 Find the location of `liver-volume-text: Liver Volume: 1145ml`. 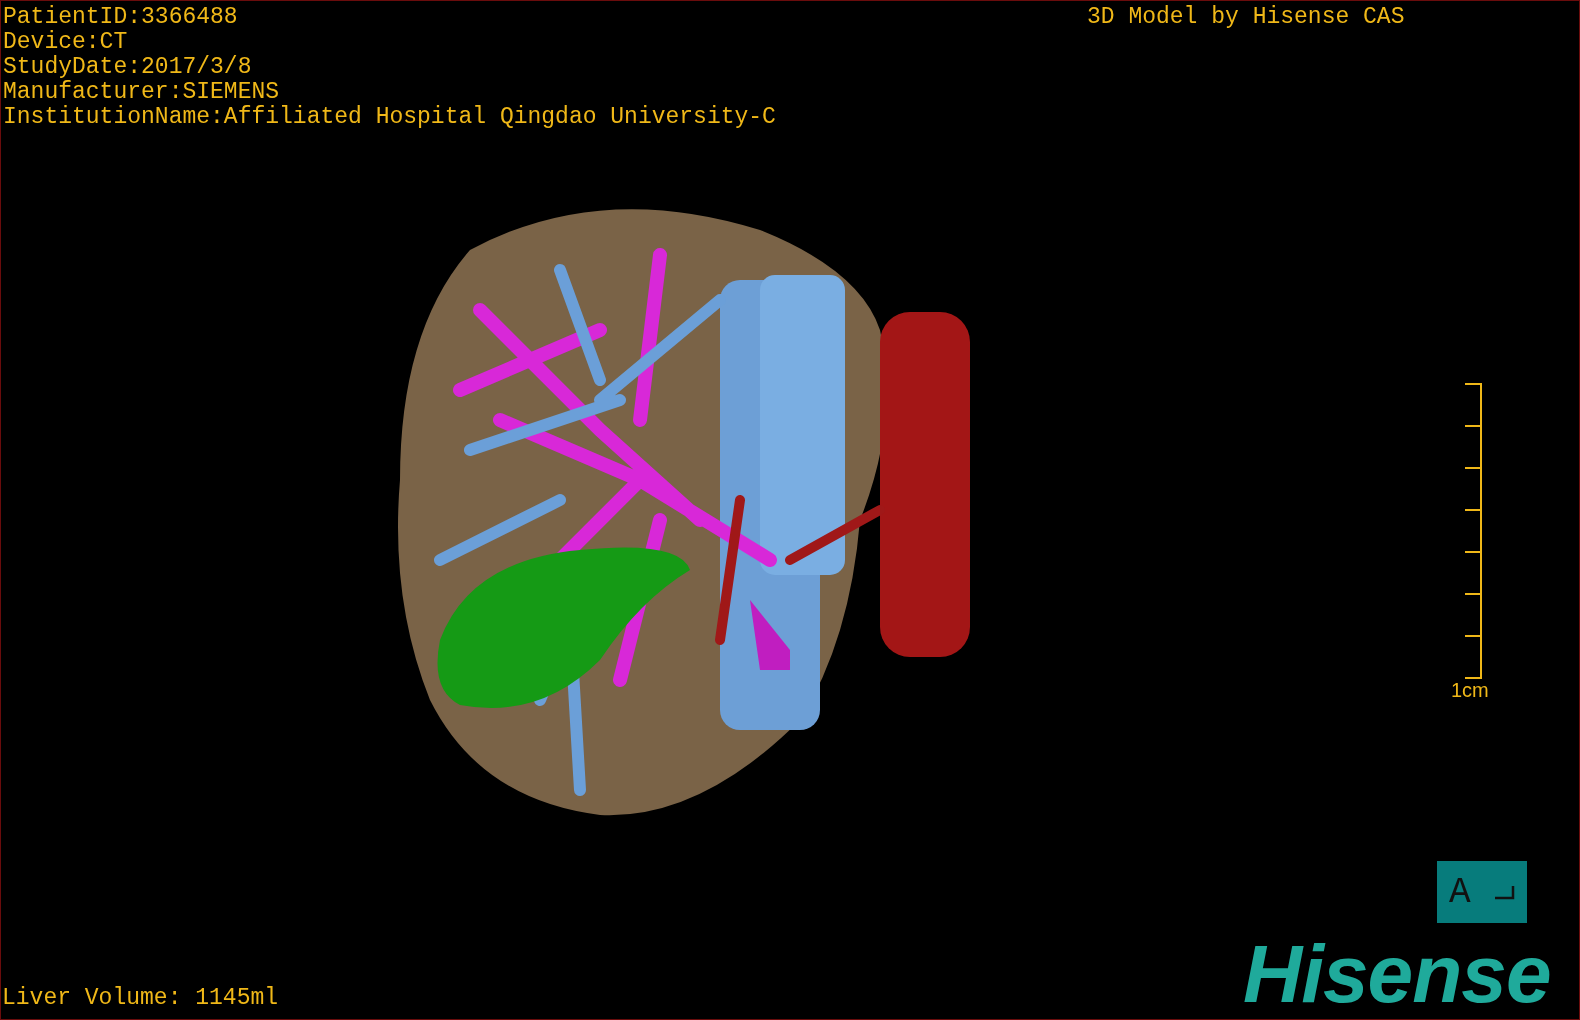

liver-volume-text: Liver Volume: 1145ml is located at coordinates (140, 998).